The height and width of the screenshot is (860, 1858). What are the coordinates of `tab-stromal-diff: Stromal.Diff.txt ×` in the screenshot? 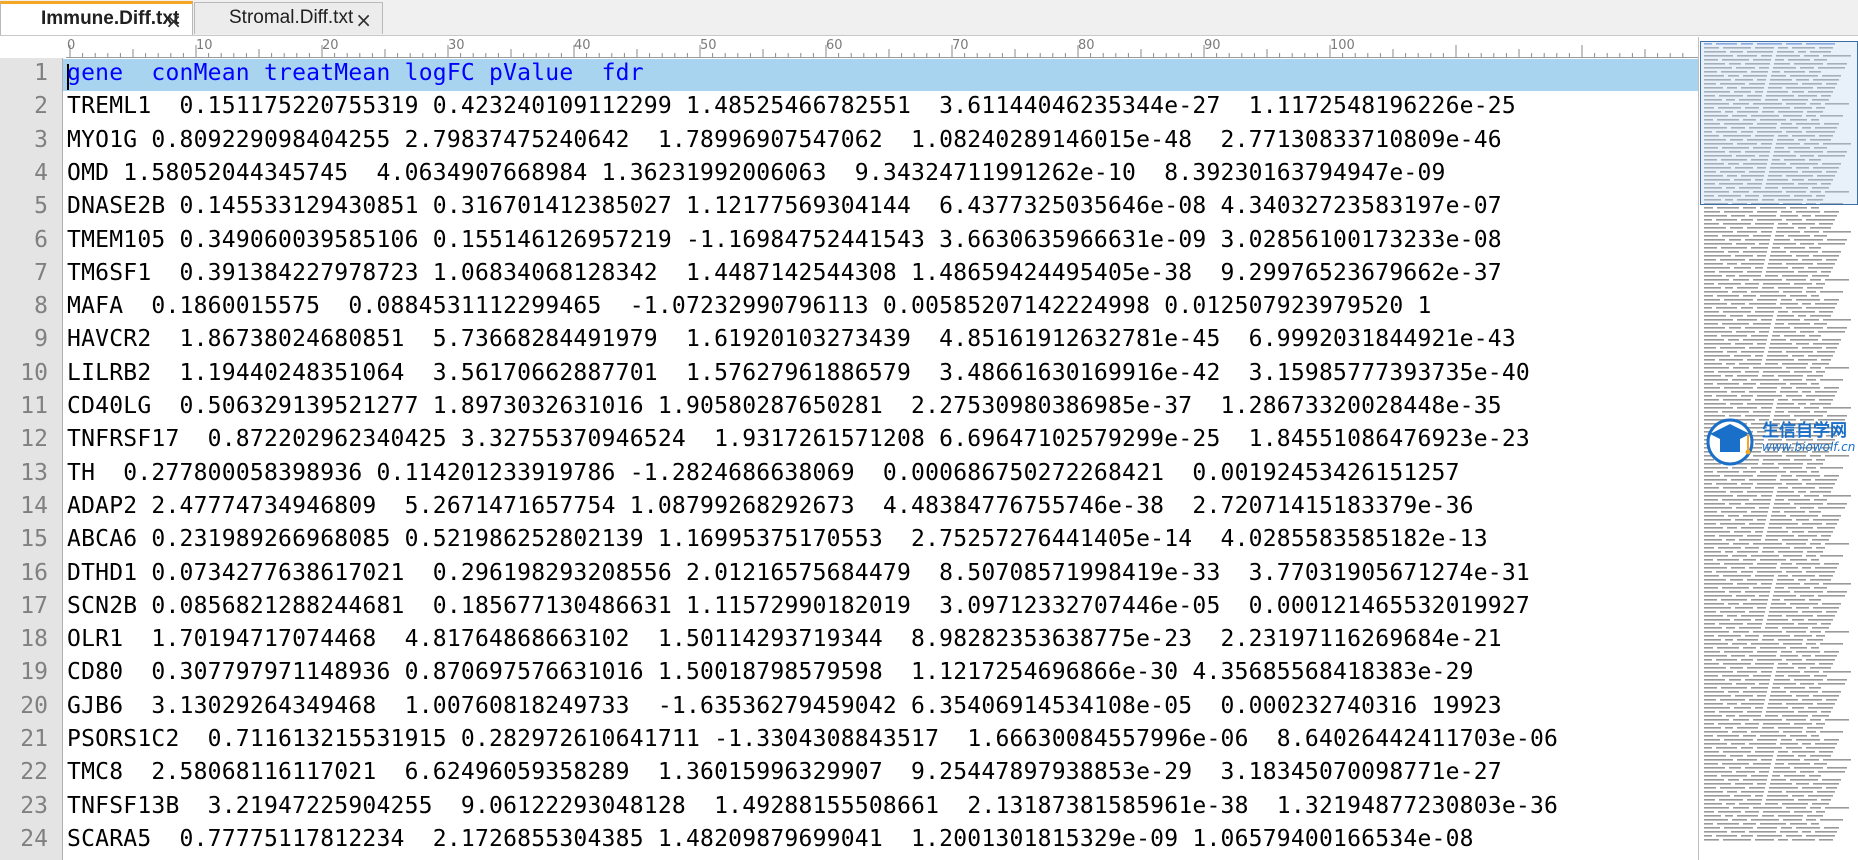 It's located at (288, 18).